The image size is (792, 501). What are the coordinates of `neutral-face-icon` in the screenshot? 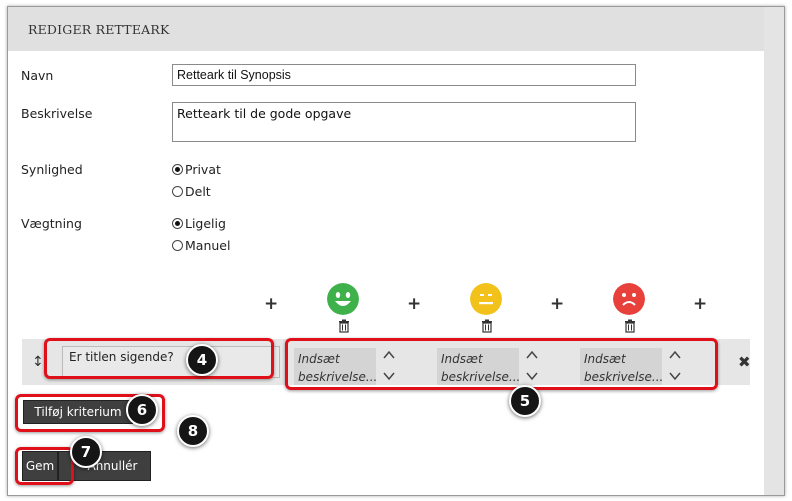 It's located at (486, 299).